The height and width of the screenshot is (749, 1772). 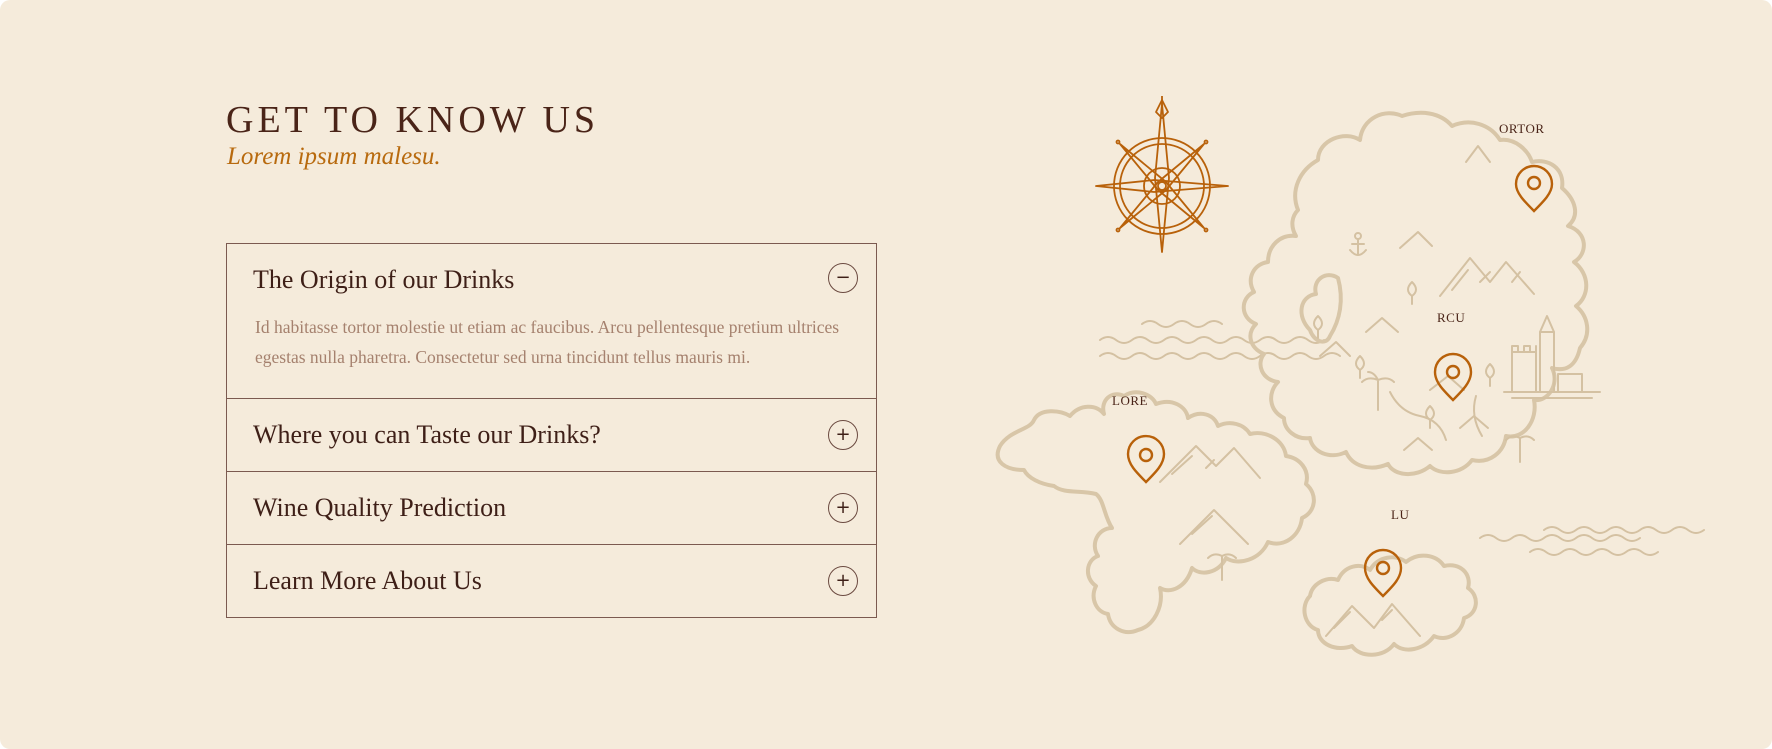 I want to click on map-label-lore: LORE, so click(x=1130, y=400).